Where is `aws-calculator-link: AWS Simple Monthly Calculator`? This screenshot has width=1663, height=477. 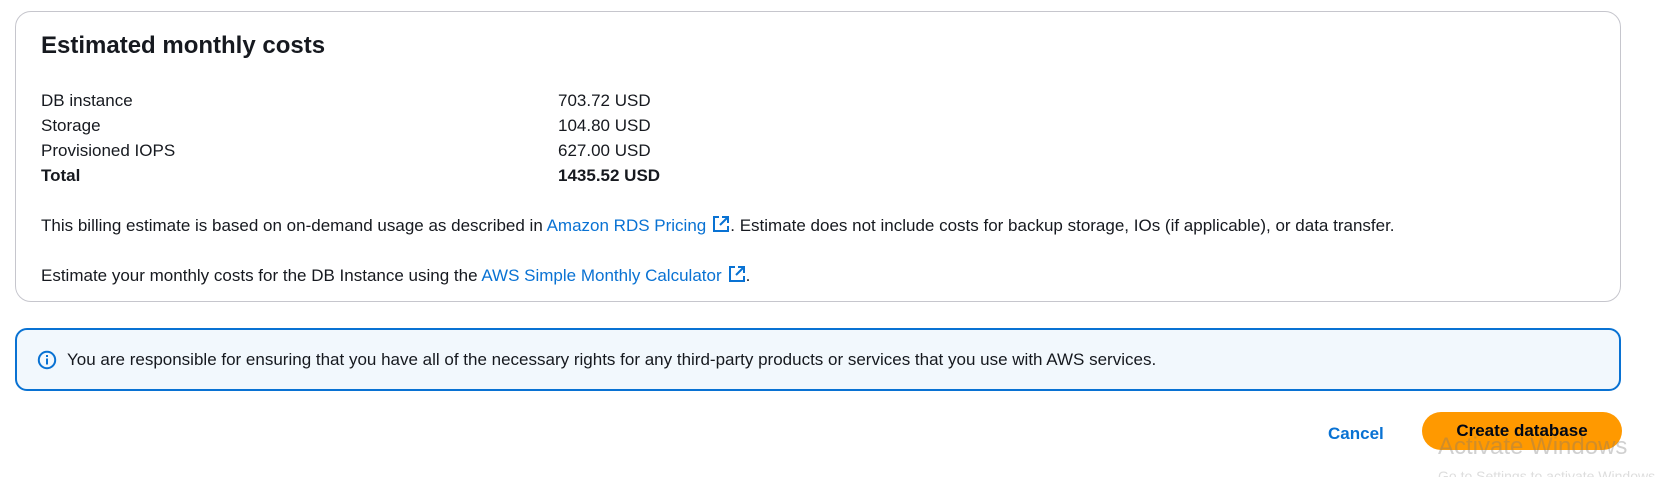 aws-calculator-link: AWS Simple Monthly Calculator is located at coordinates (613, 275).